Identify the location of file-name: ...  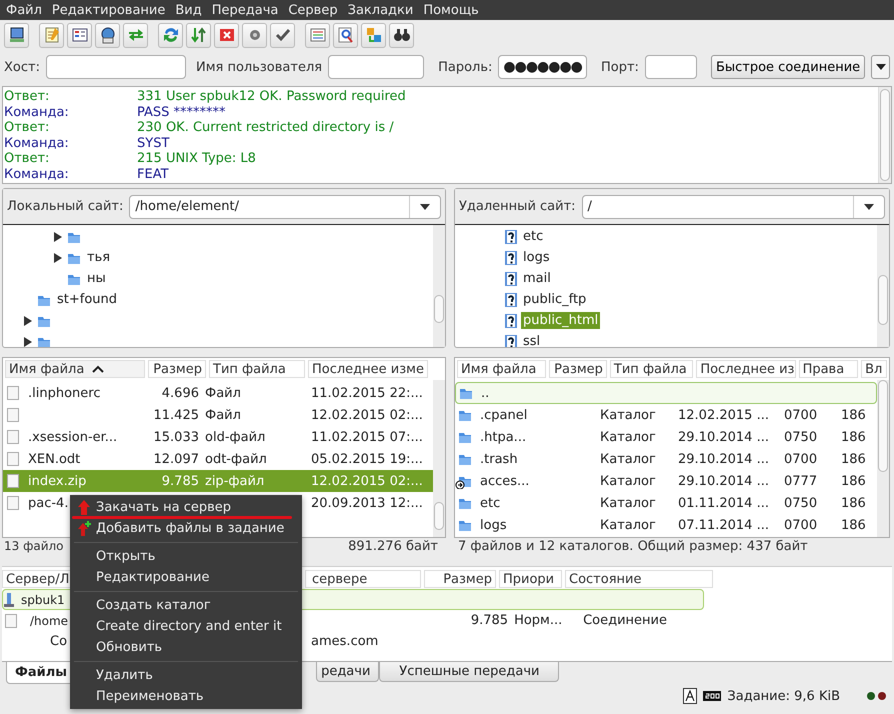
(485, 393).